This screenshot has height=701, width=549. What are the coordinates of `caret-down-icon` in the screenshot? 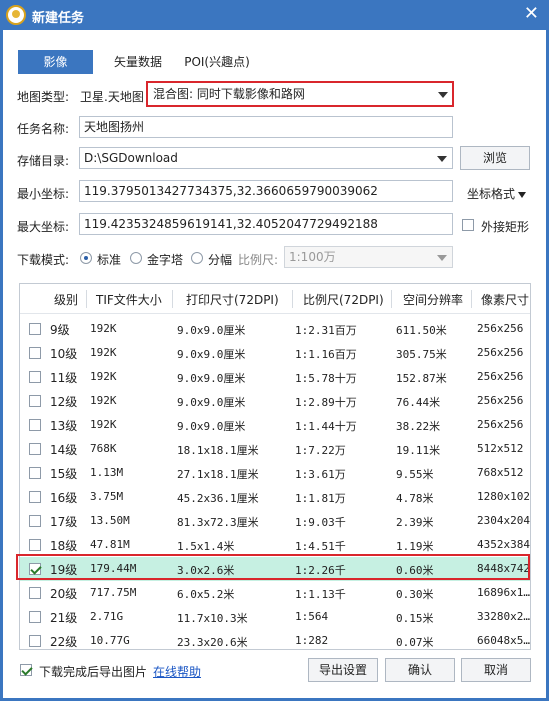 It's located at (522, 194).